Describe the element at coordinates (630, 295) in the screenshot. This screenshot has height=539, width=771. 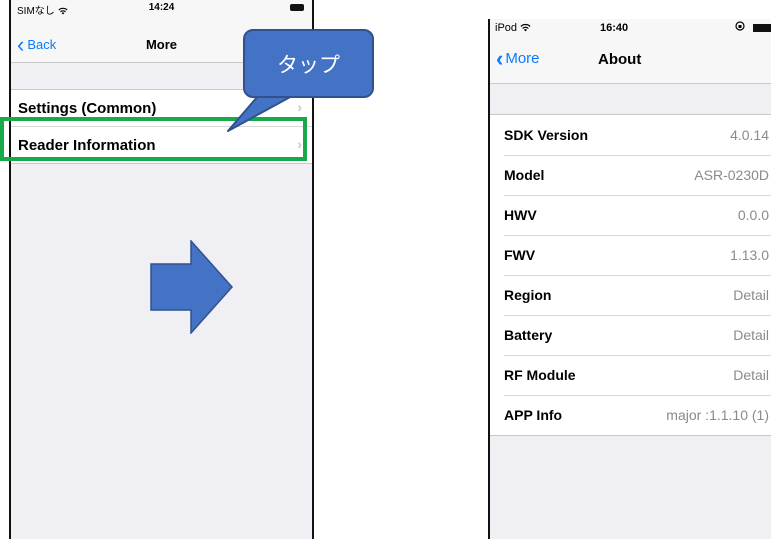
I see `info-row-region: Region Detail` at that location.